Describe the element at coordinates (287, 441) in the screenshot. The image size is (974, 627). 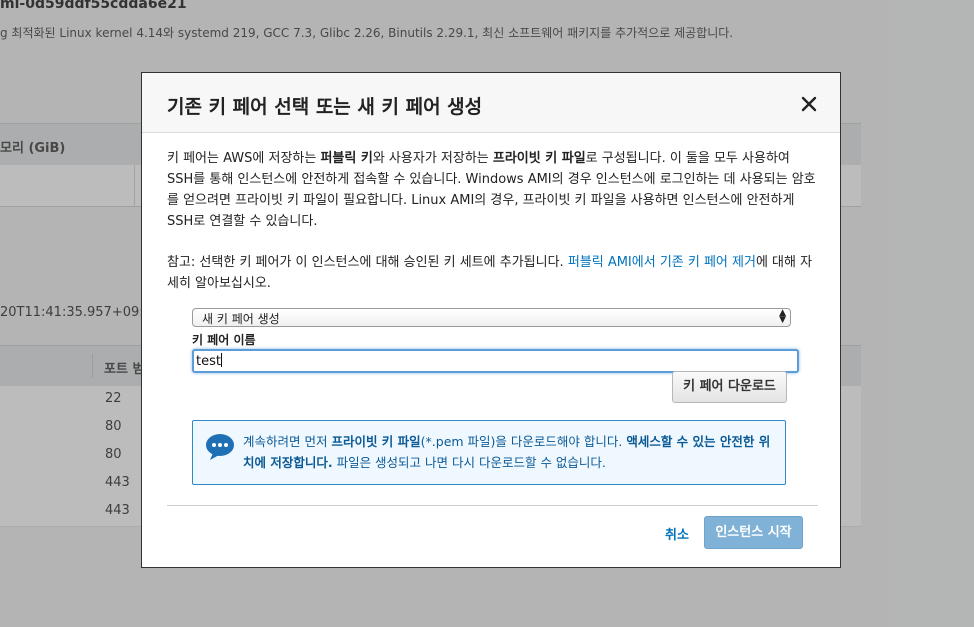
I see `info-text: 계속하려면 먼저` at that location.